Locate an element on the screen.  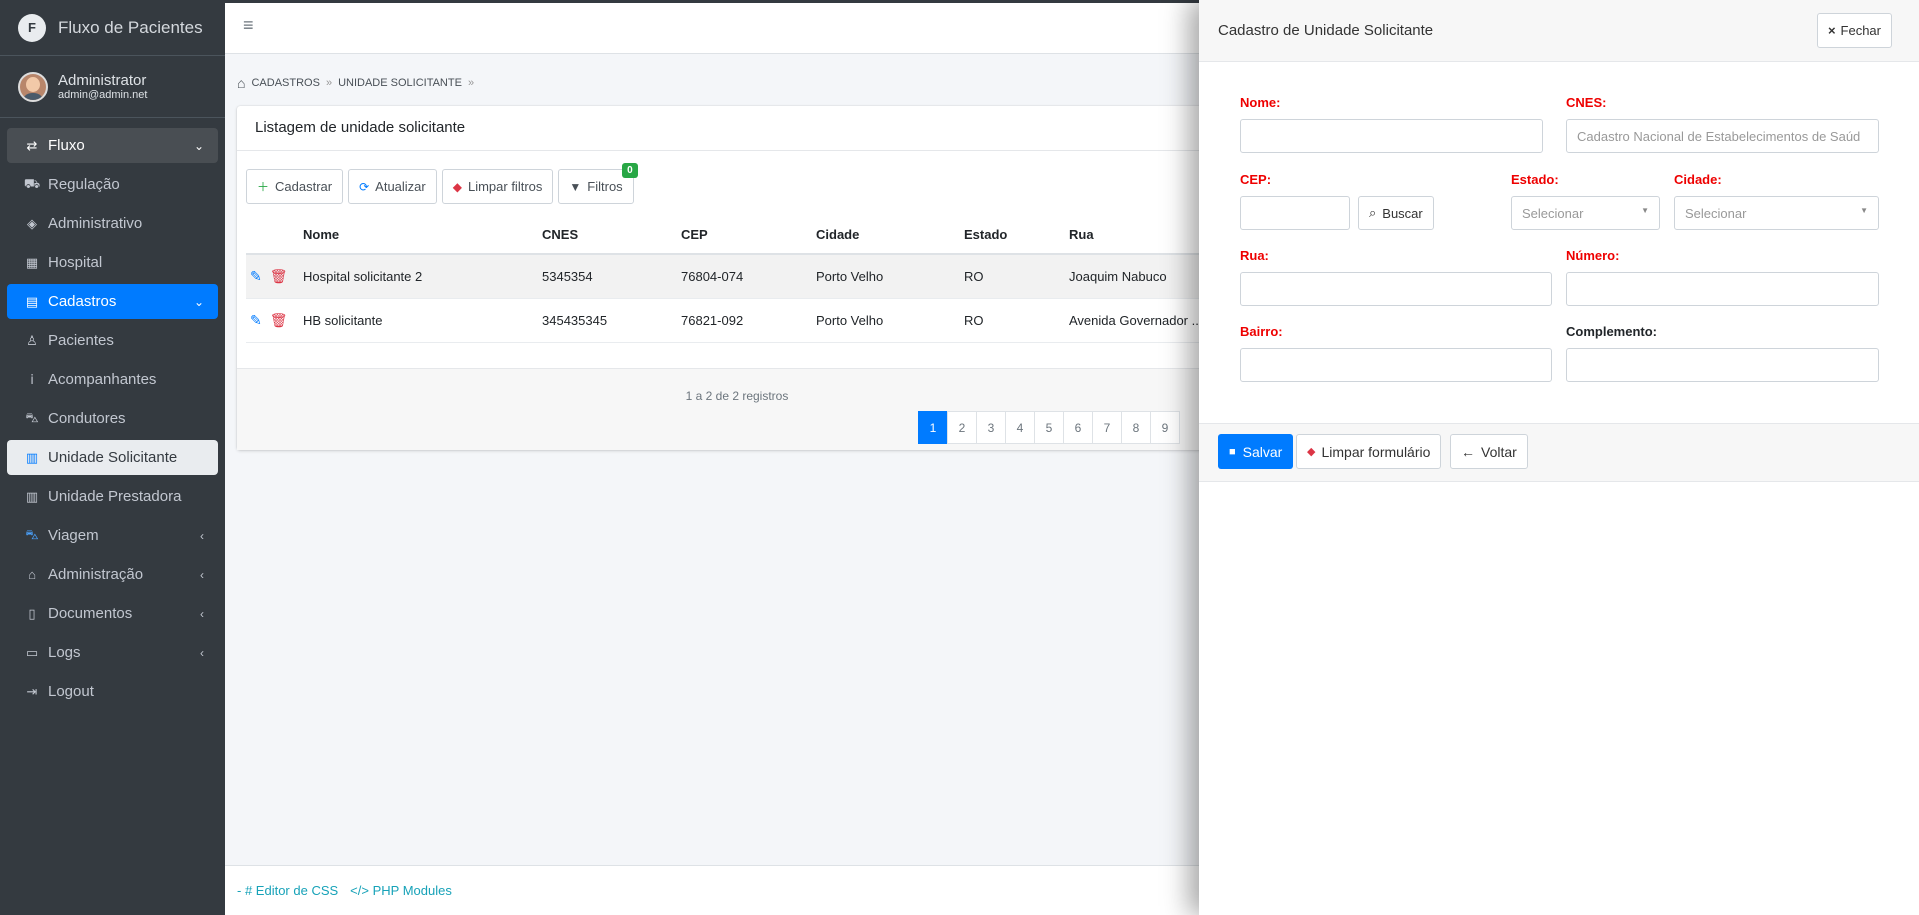
nome-label: Nome: is located at coordinates (1260, 102).